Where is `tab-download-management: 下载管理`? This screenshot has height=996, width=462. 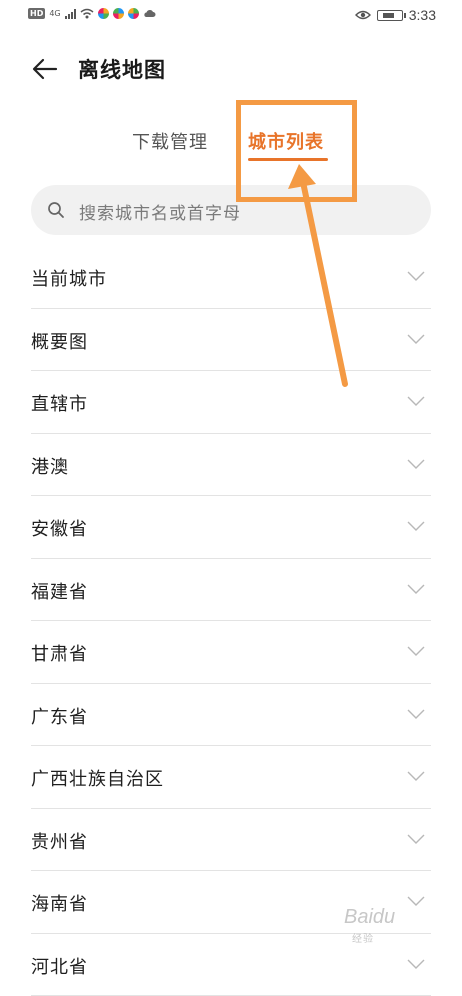
tab-download-management: 下载管理 is located at coordinates (170, 141).